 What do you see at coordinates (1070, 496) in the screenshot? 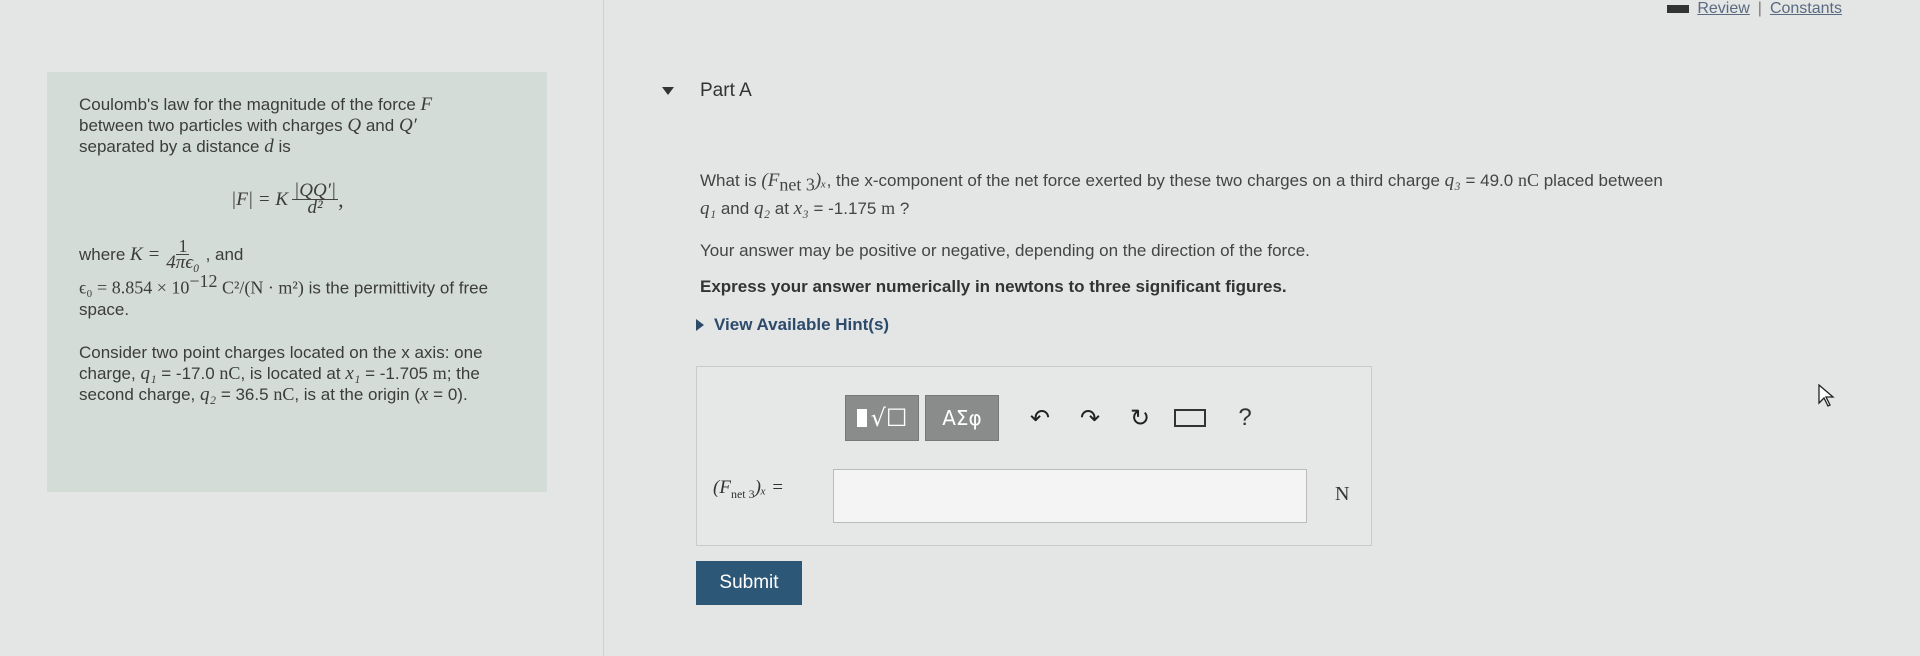
I see `answer-input` at bounding box center [1070, 496].